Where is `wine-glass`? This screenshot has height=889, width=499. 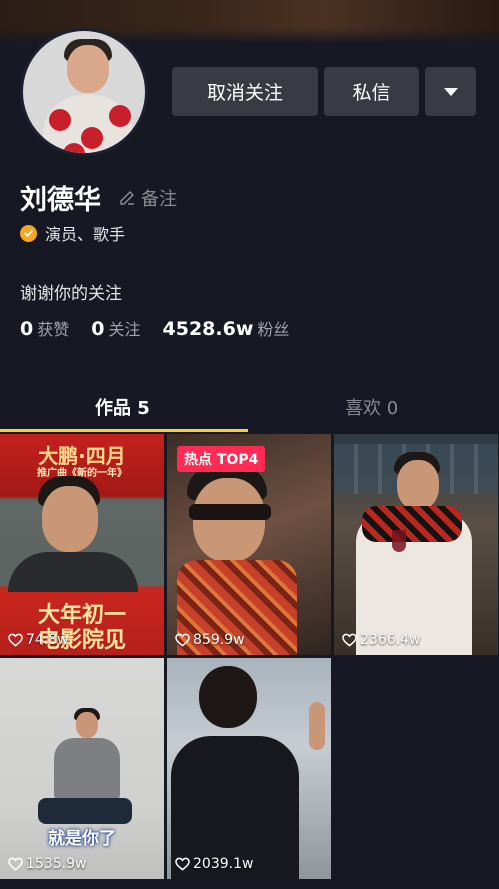 wine-glass is located at coordinates (399, 541).